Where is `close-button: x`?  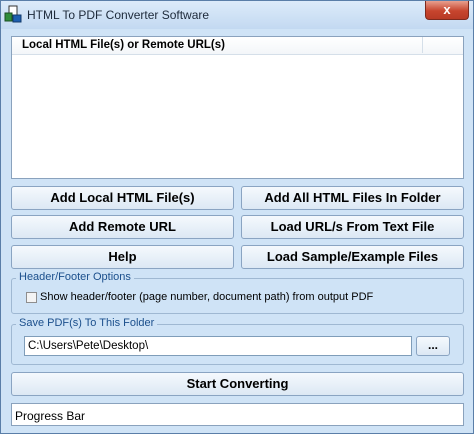
close-button: x is located at coordinates (447, 10).